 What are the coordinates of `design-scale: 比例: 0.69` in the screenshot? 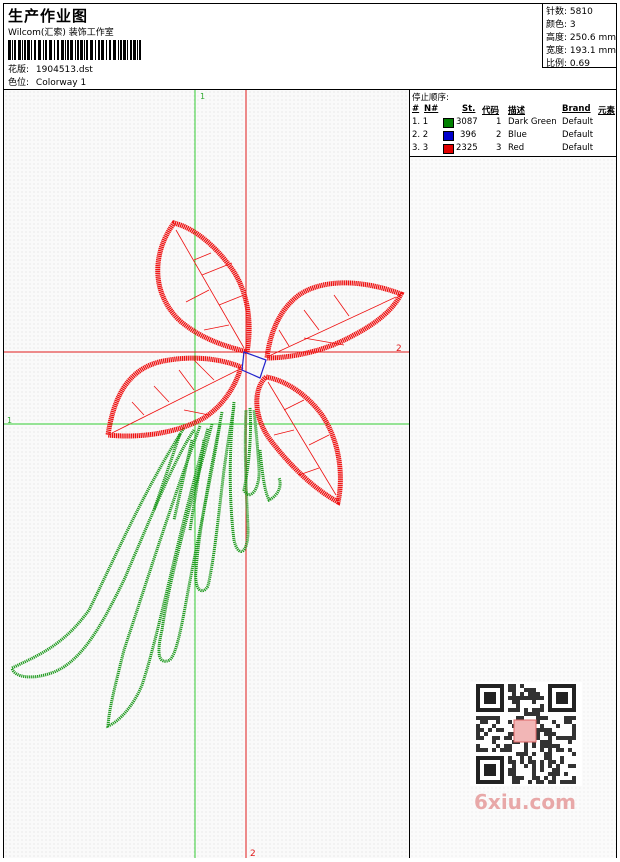 It's located at (568, 64).